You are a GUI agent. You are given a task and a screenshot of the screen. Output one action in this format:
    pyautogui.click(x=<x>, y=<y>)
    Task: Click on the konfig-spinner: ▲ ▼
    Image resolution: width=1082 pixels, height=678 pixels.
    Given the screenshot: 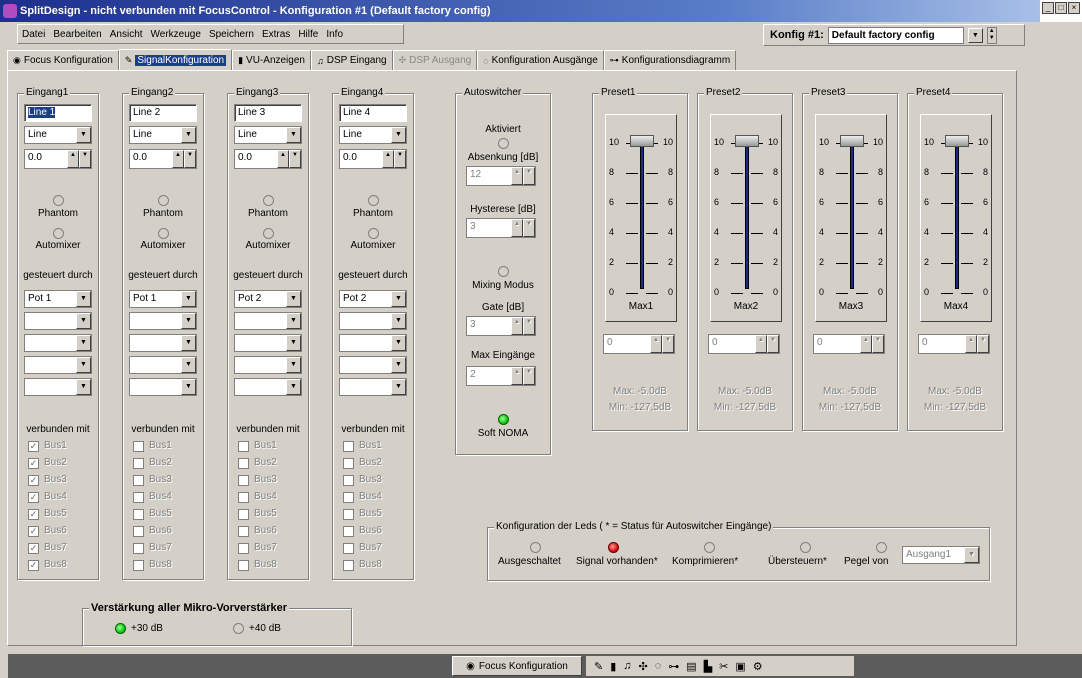 What is the action you would take?
    pyautogui.click(x=991, y=35)
    